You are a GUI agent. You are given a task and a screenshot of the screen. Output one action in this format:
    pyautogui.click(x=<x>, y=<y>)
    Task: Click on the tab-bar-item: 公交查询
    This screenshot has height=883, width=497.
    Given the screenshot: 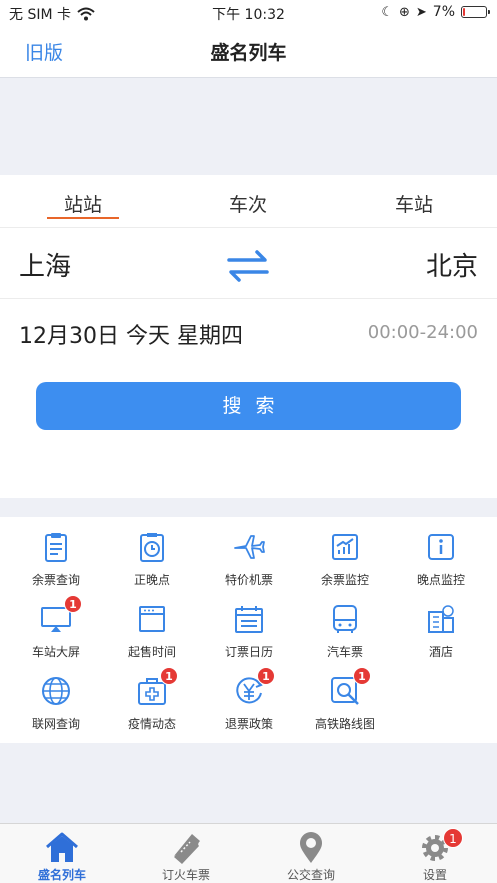 What is the action you would take?
    pyautogui.click(x=311, y=853)
    